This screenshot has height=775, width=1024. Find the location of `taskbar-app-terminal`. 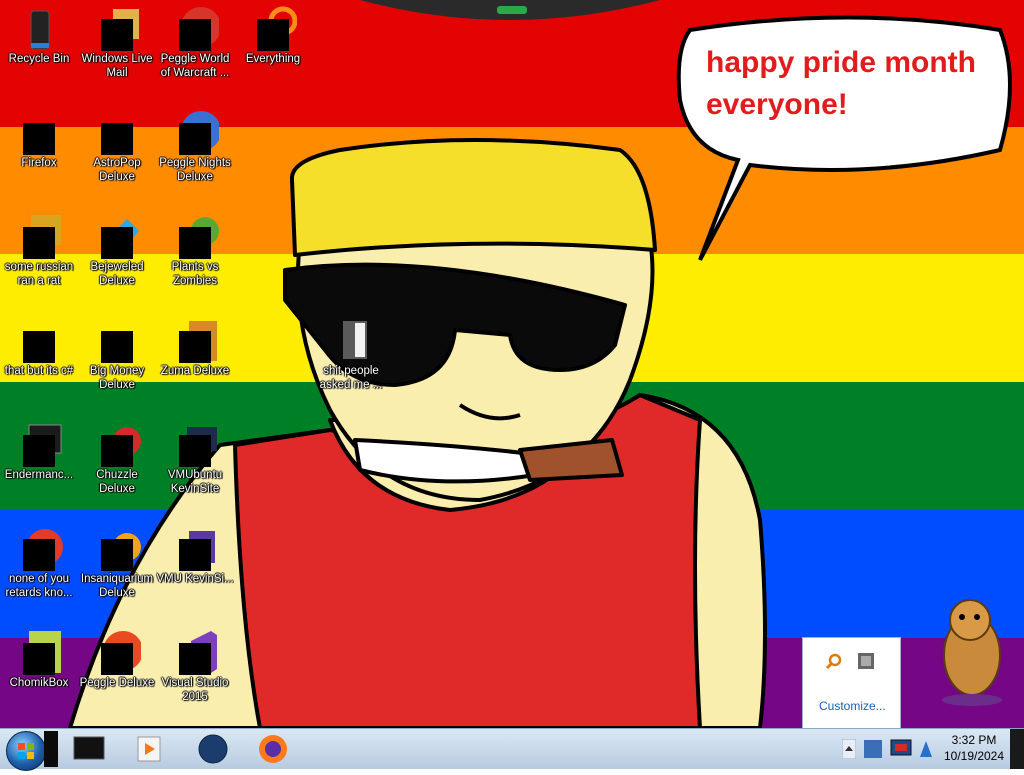

taskbar-app-terminal is located at coordinates (89, 749).